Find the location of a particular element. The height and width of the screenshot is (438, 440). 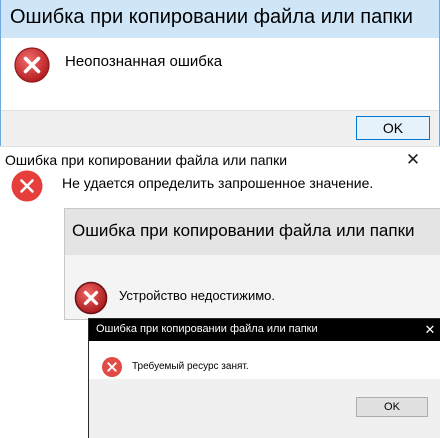

dialog-message: Требуемый ресурс занят. is located at coordinates (190, 366).